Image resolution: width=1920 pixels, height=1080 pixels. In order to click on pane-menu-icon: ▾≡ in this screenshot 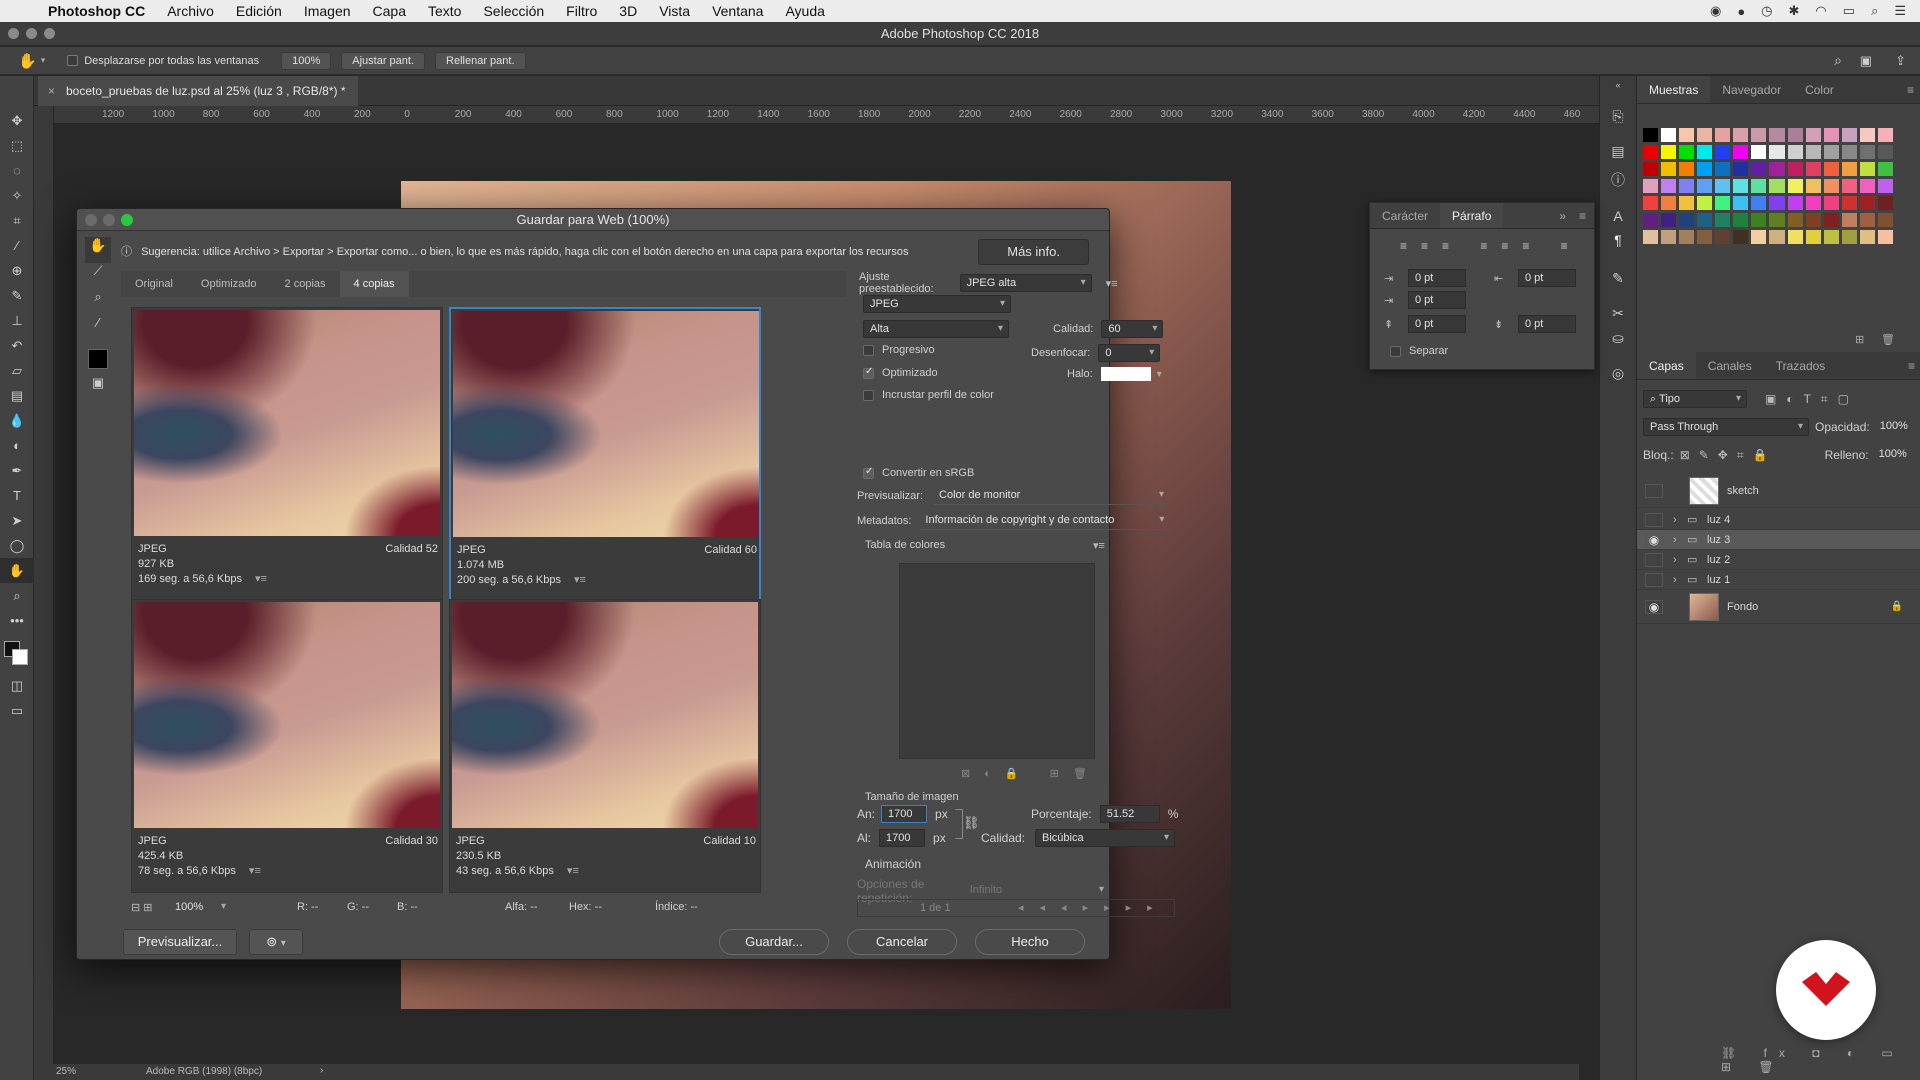, I will do `click(255, 871)`.